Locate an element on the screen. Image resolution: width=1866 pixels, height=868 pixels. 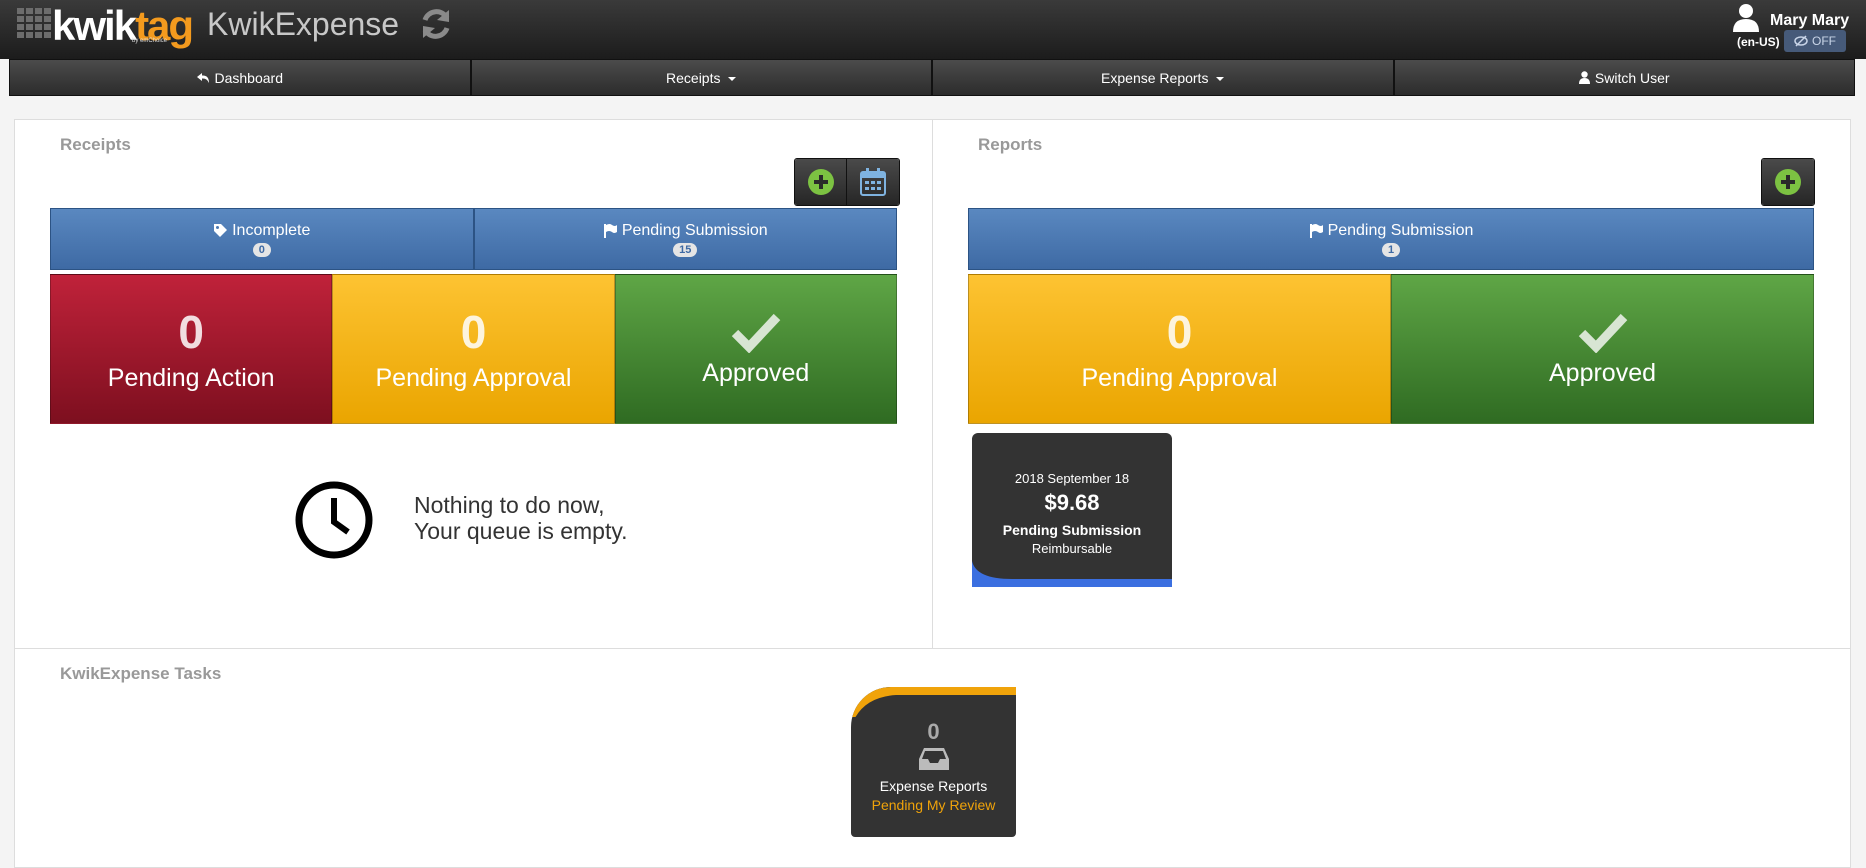
calendar-icon is located at coordinates (873, 182).